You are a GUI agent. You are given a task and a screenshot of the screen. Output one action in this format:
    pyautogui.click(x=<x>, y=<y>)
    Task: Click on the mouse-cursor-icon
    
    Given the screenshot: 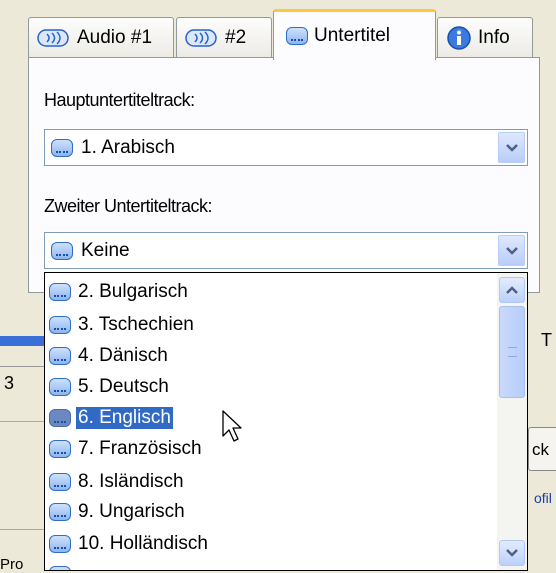 What is the action you would take?
    pyautogui.click(x=232, y=426)
    